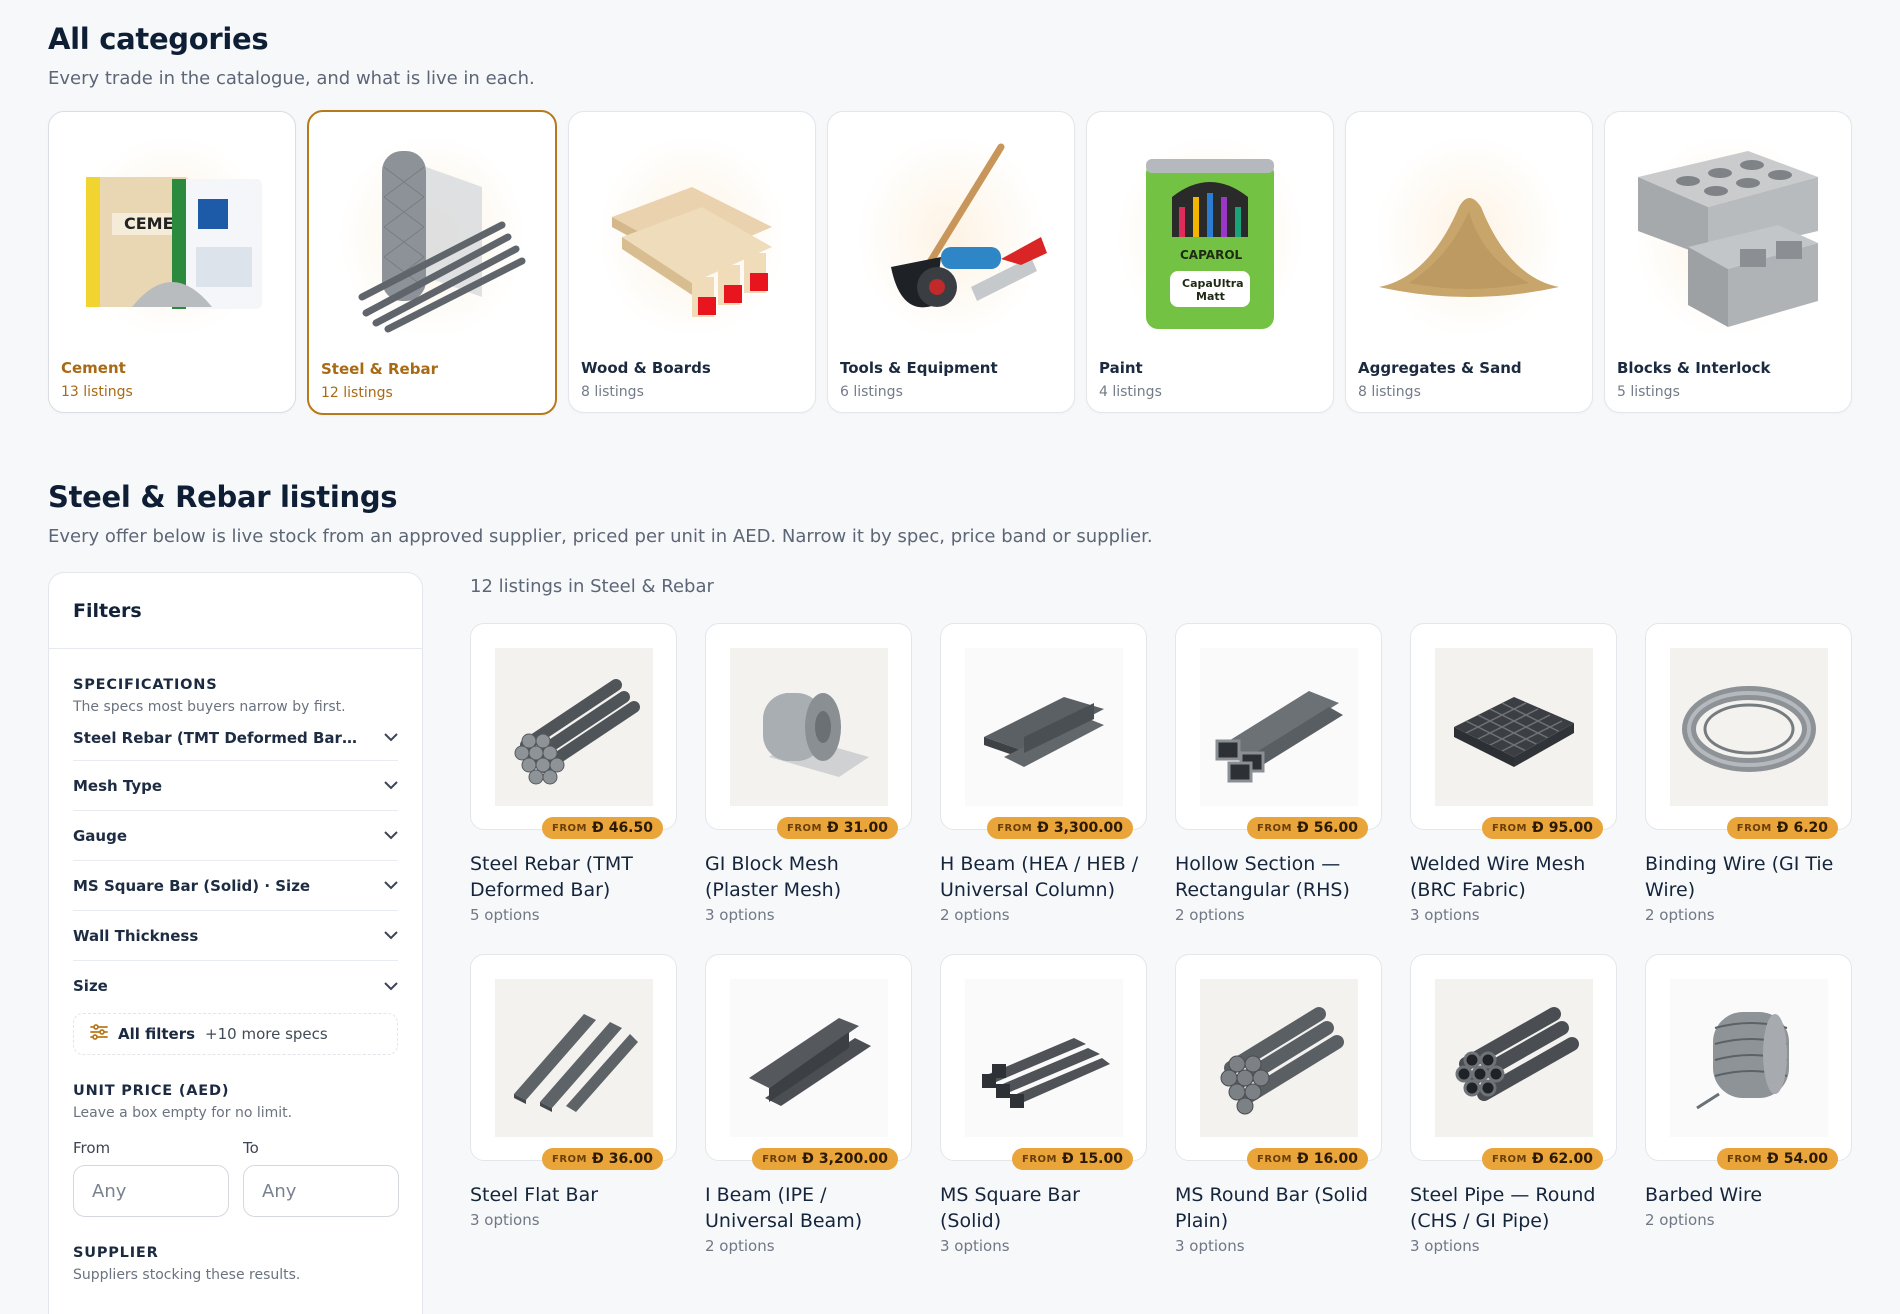 This screenshot has width=1900, height=1314. Describe the element at coordinates (235, 936) in the screenshot. I see `spec-filter-wall-thickness: Wall Thickness` at that location.